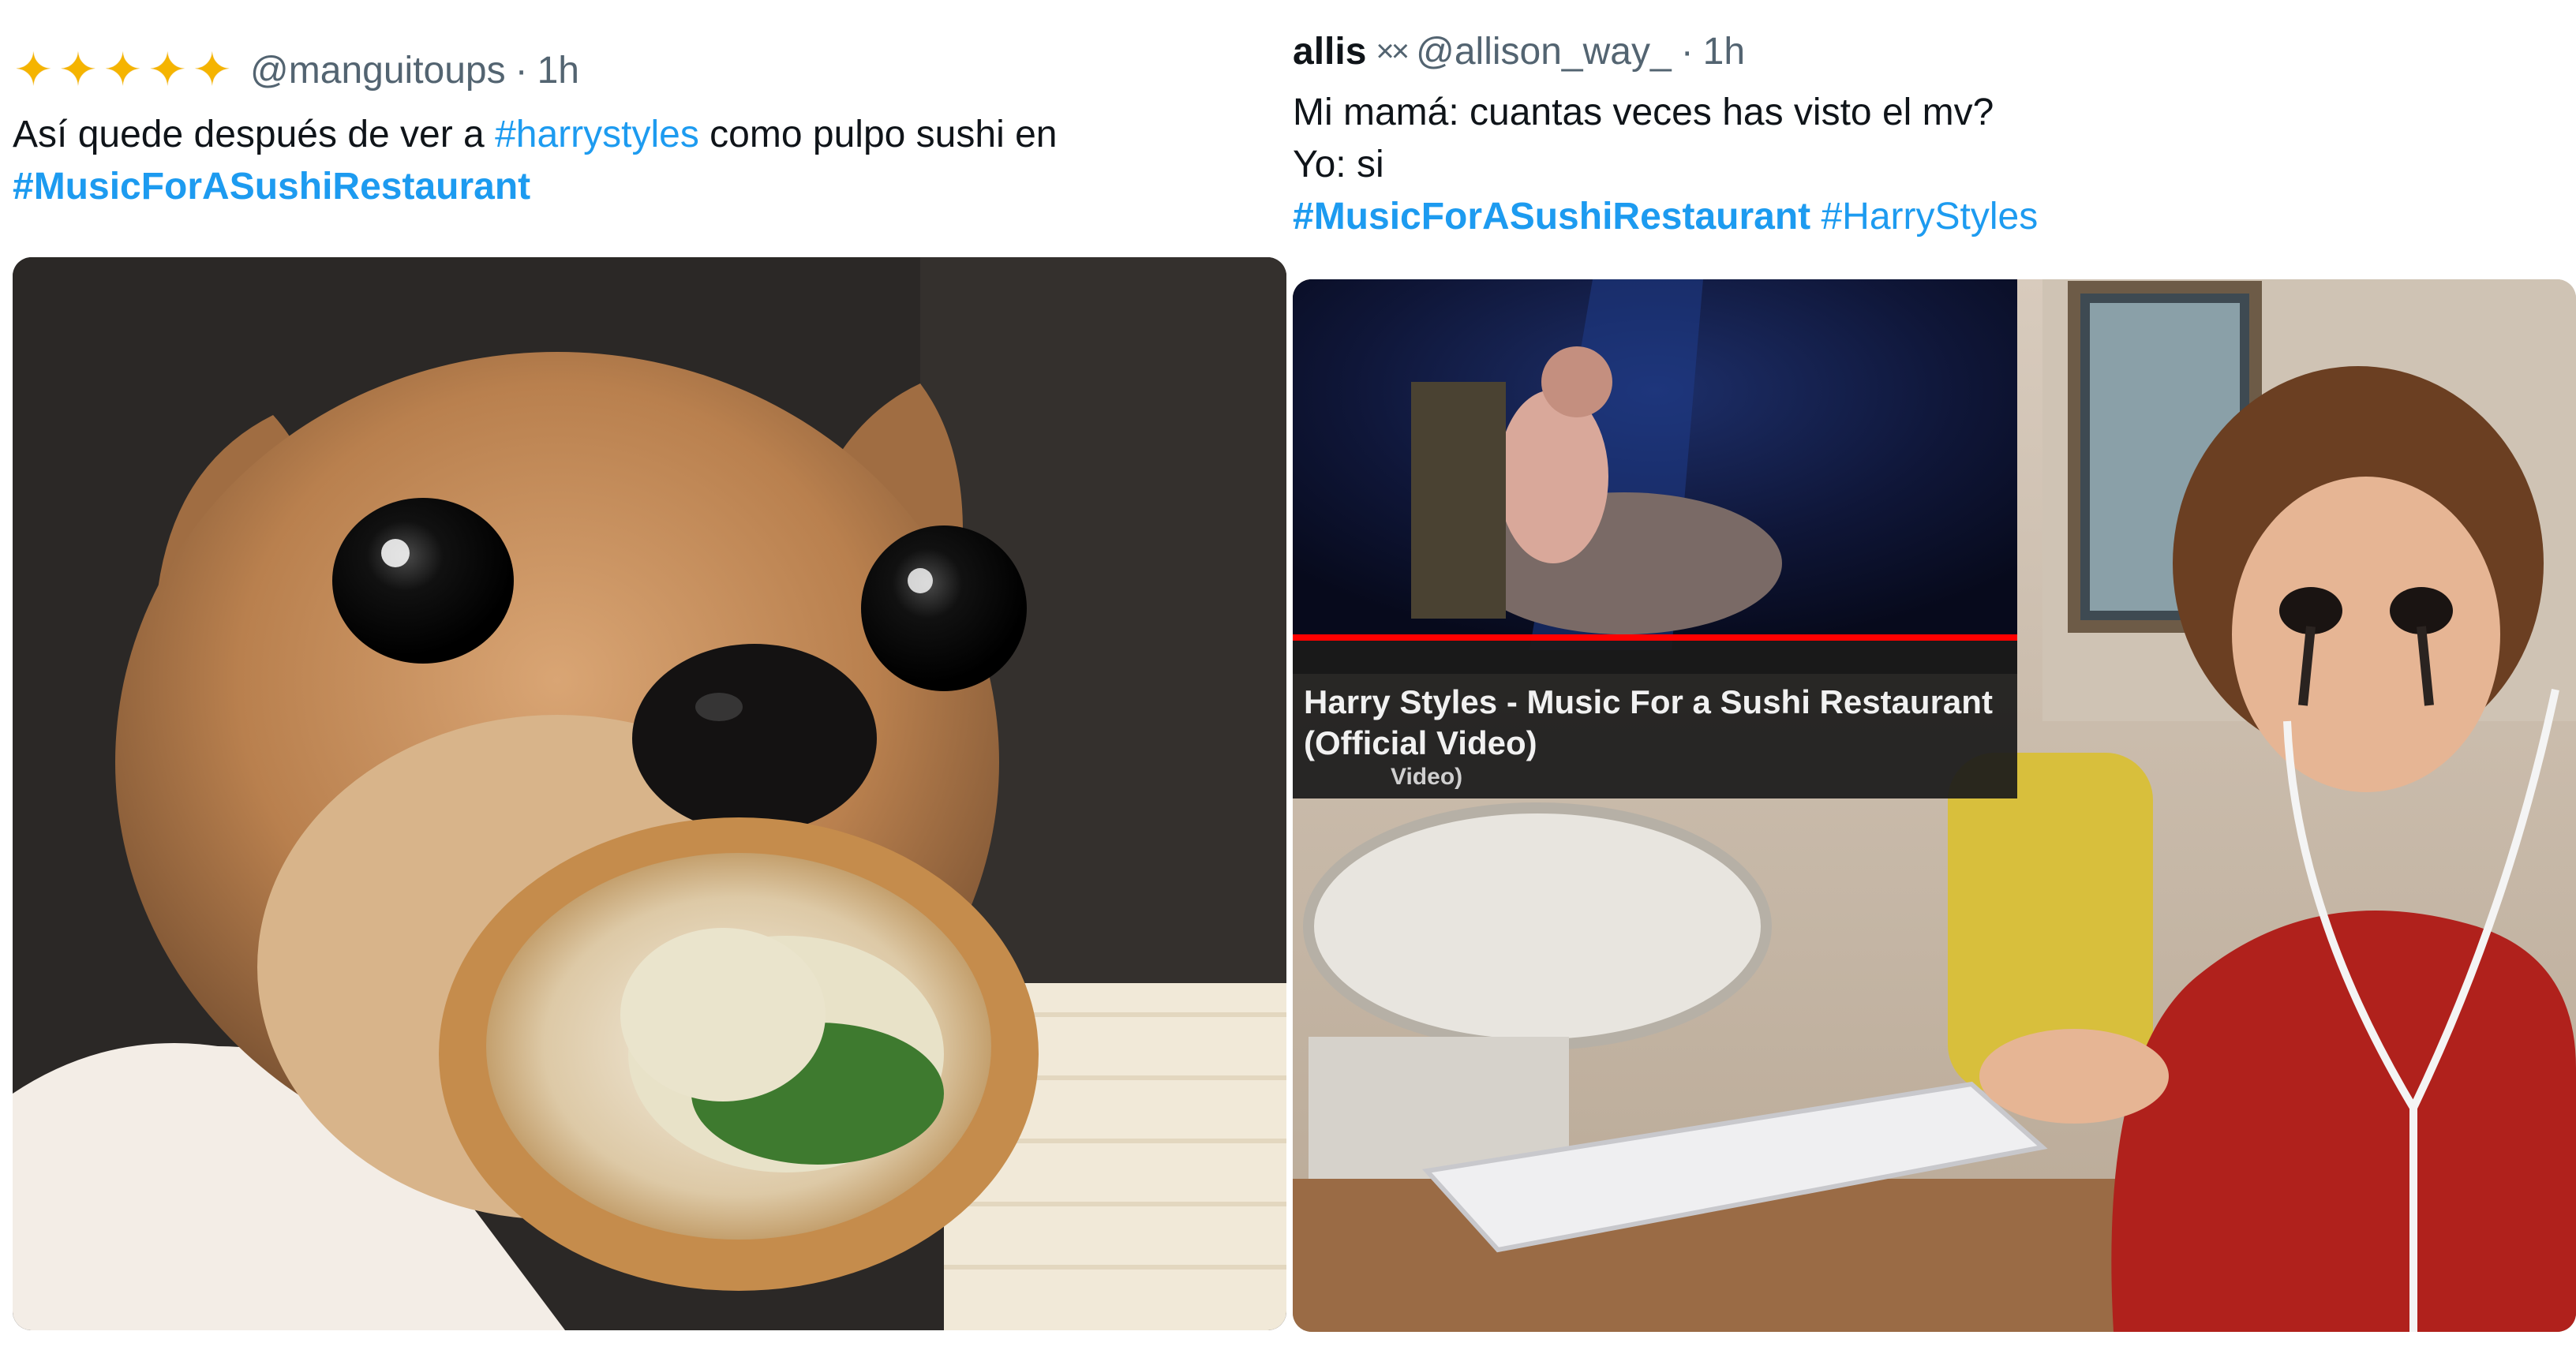  I want to click on video-title-line: (Official Video), so click(1420, 742).